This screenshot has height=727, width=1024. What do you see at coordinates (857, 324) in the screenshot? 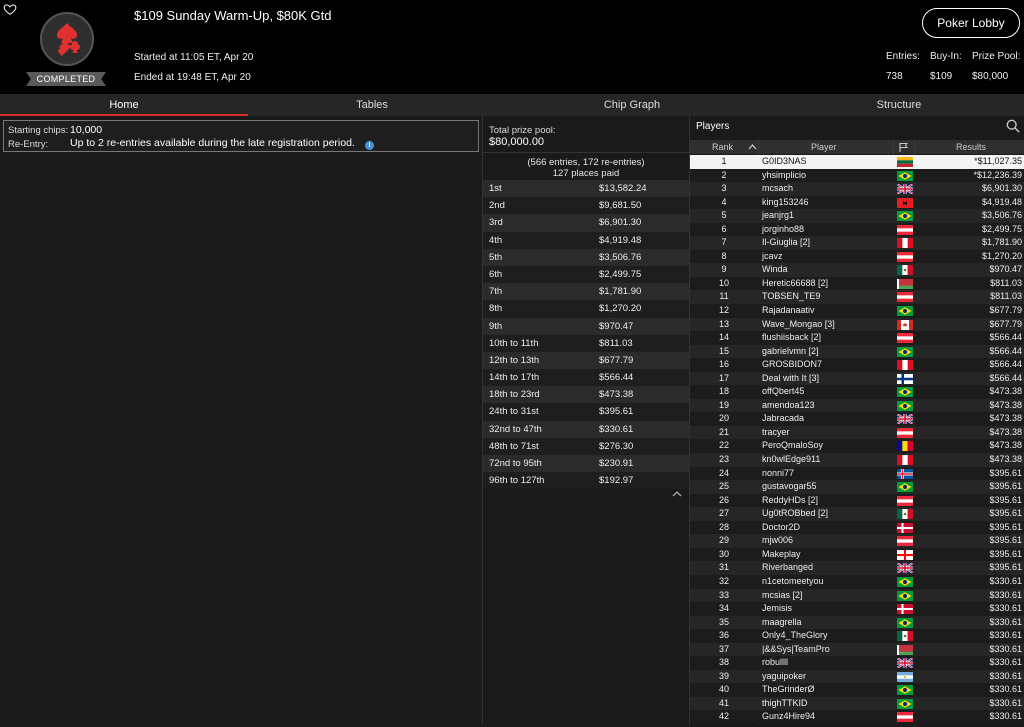
I see `player-row: 13 Wave_Mongao [3] $677.79` at bounding box center [857, 324].